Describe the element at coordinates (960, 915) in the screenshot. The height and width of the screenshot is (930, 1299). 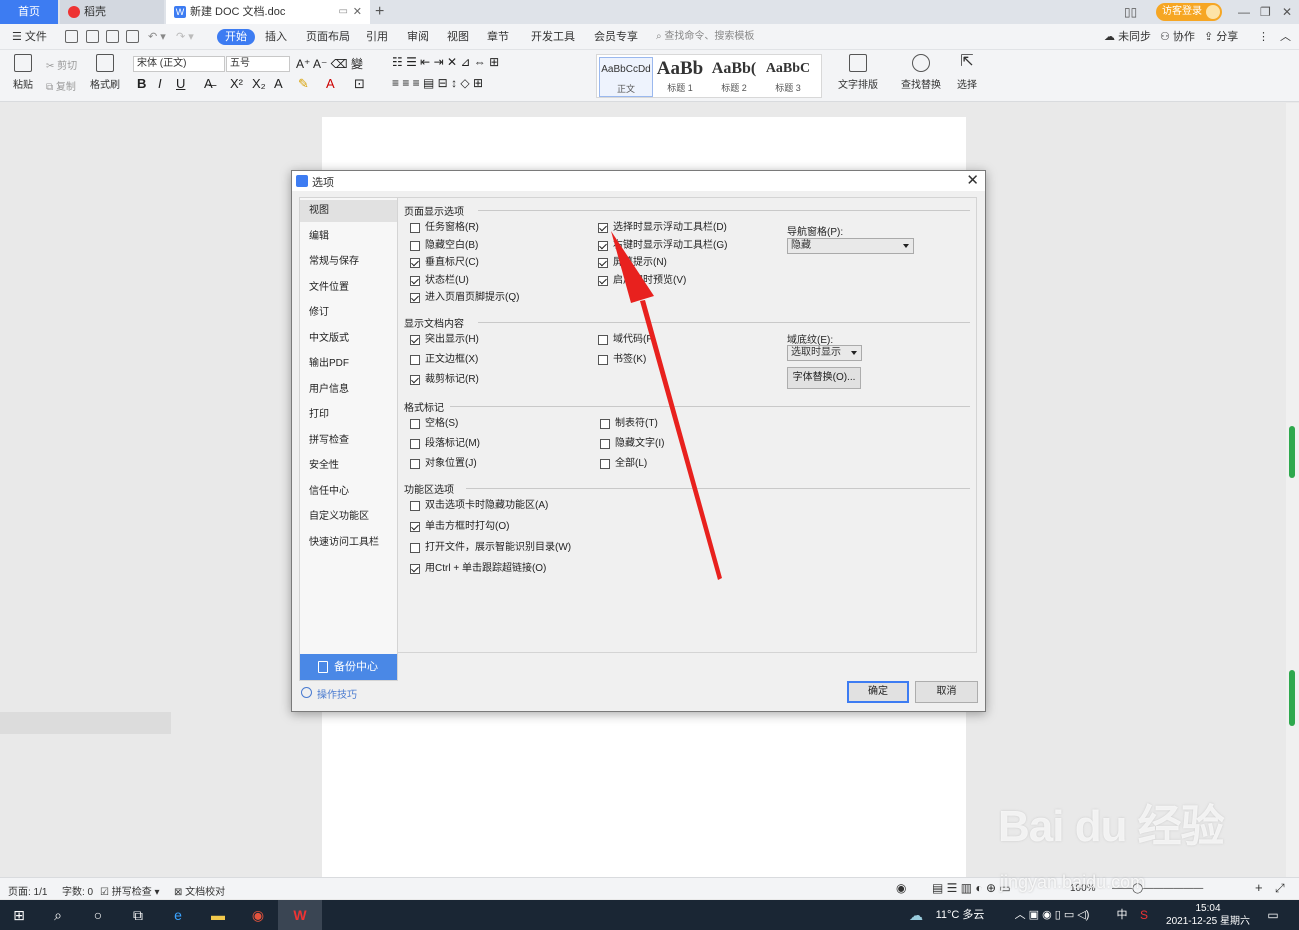
I see `weather-text: 11°C 多云` at that location.